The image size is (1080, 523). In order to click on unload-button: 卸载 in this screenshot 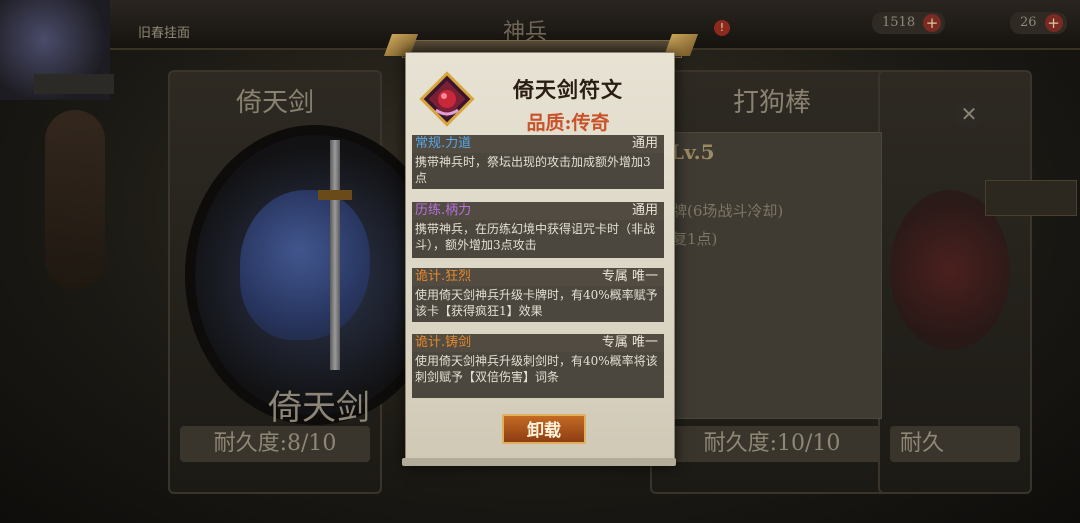, I will do `click(544, 429)`.